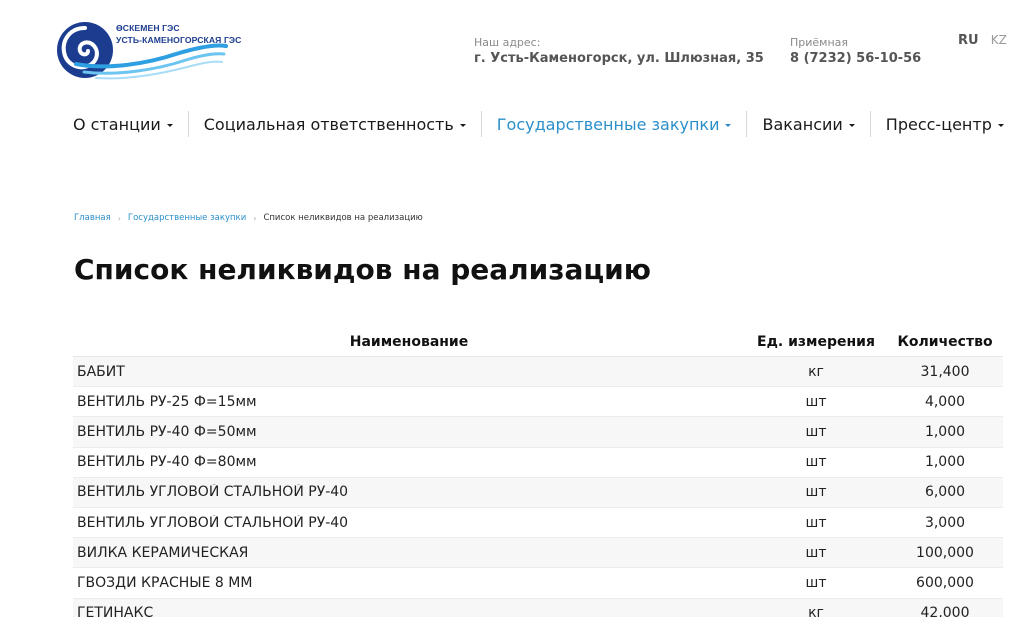 The image size is (1028, 617). What do you see at coordinates (538, 553) in the screenshot?
I see `table-row: ВИЛКА КЕРАМИЧЕСКАЯ шт 100,000` at bounding box center [538, 553].